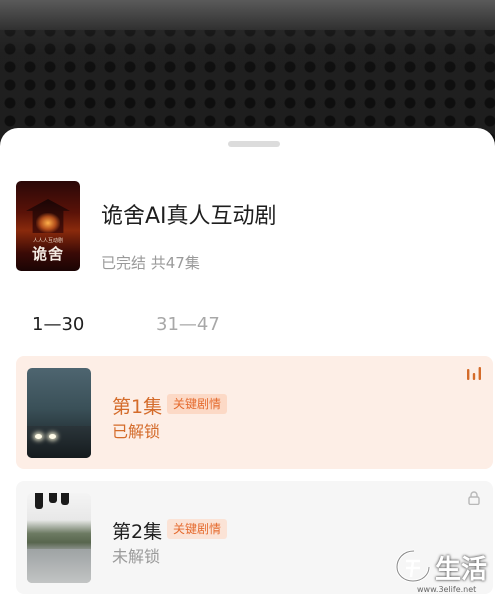  Describe the element at coordinates (59, 442) in the screenshot. I see `thumb-road` at that location.